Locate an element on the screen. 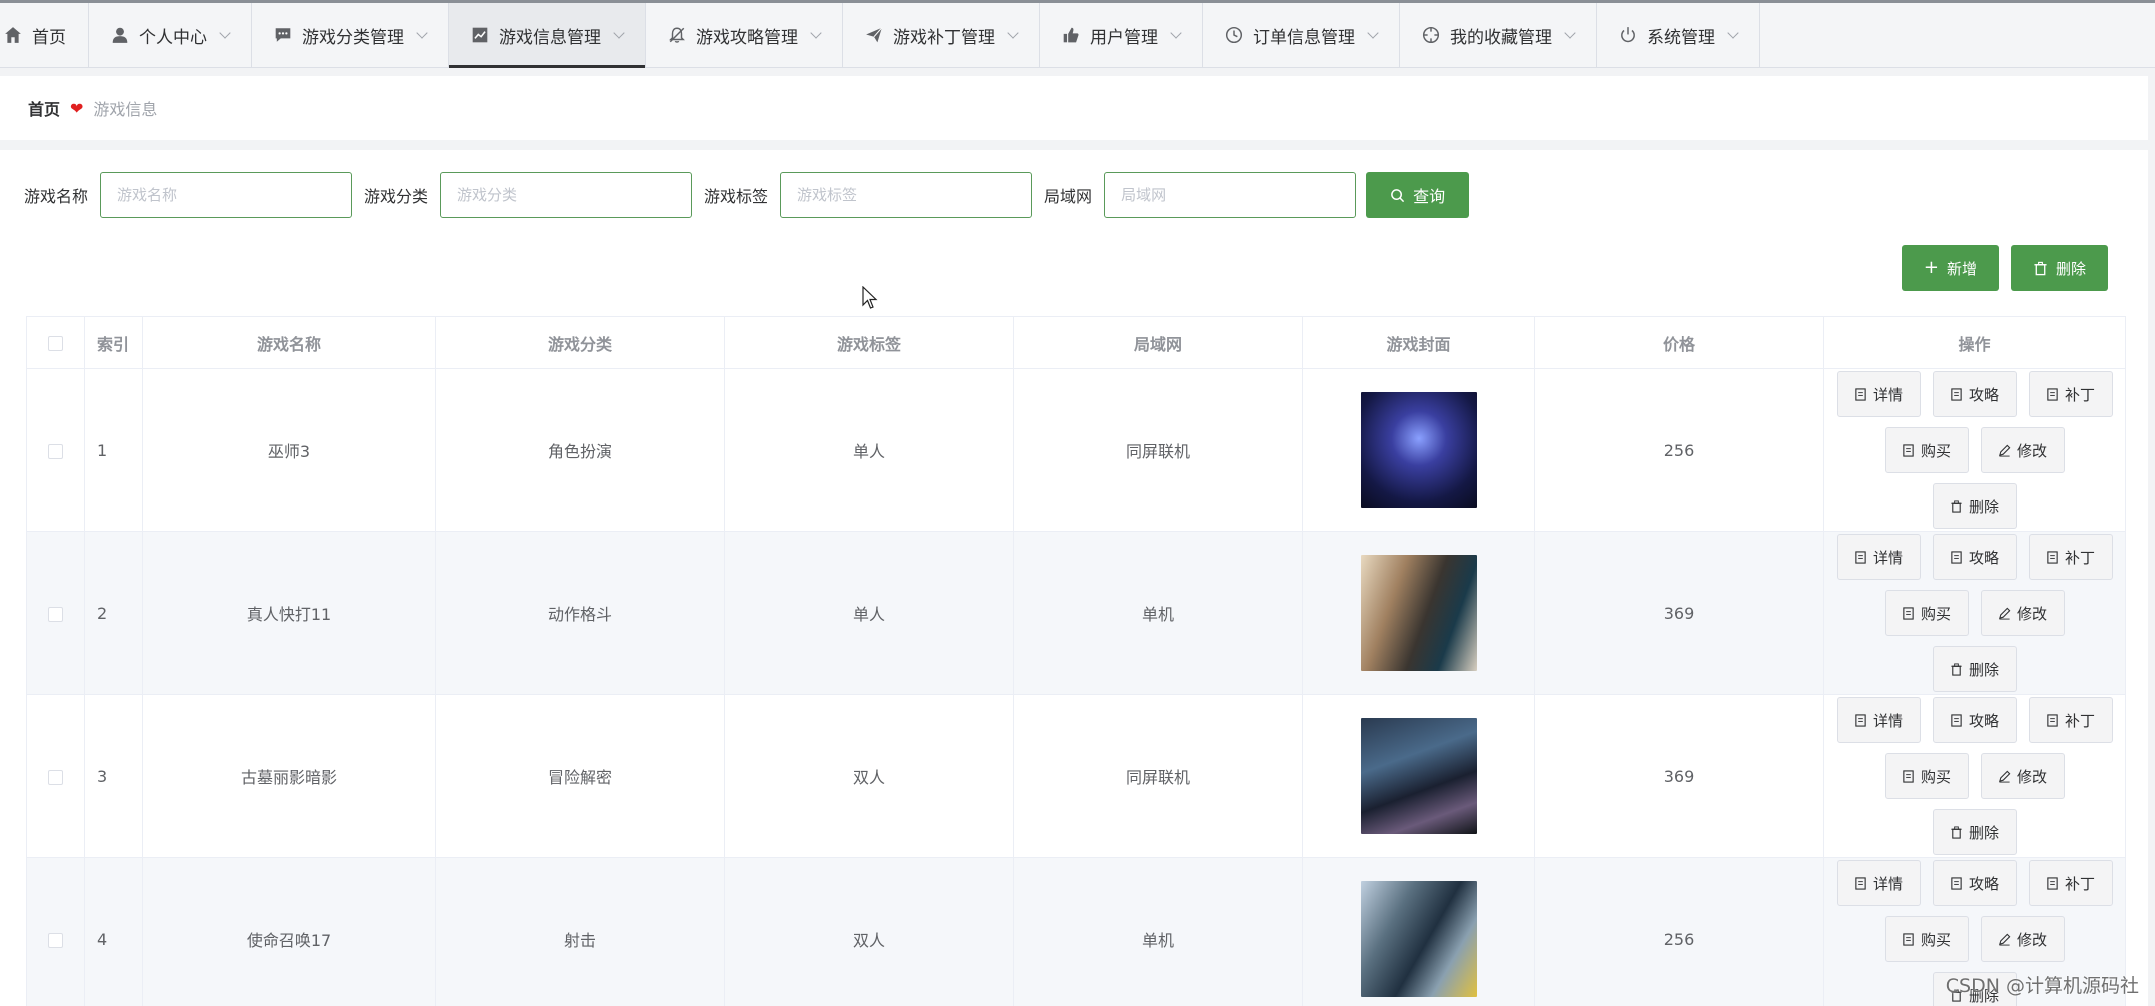  header-index: 索引 is located at coordinates (113, 342).